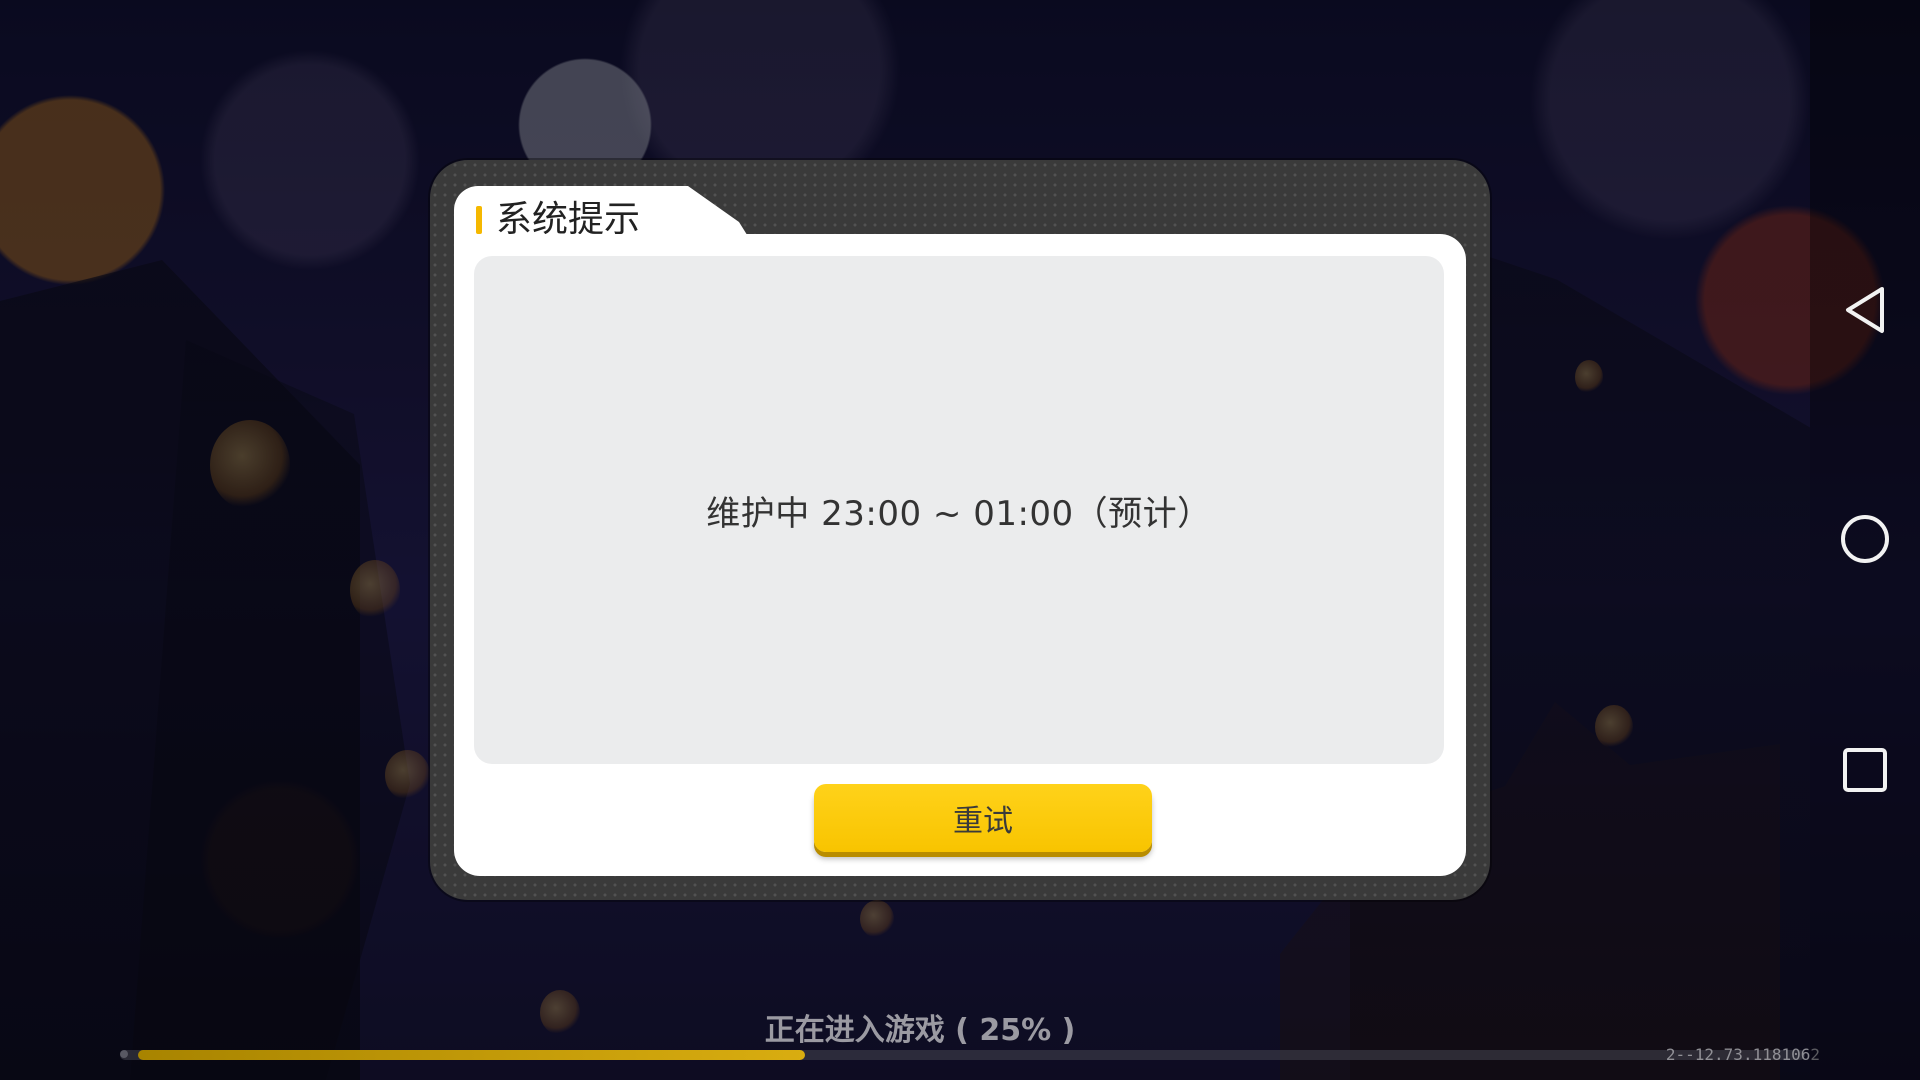  I want to click on home-circle-icon, so click(1865, 539).